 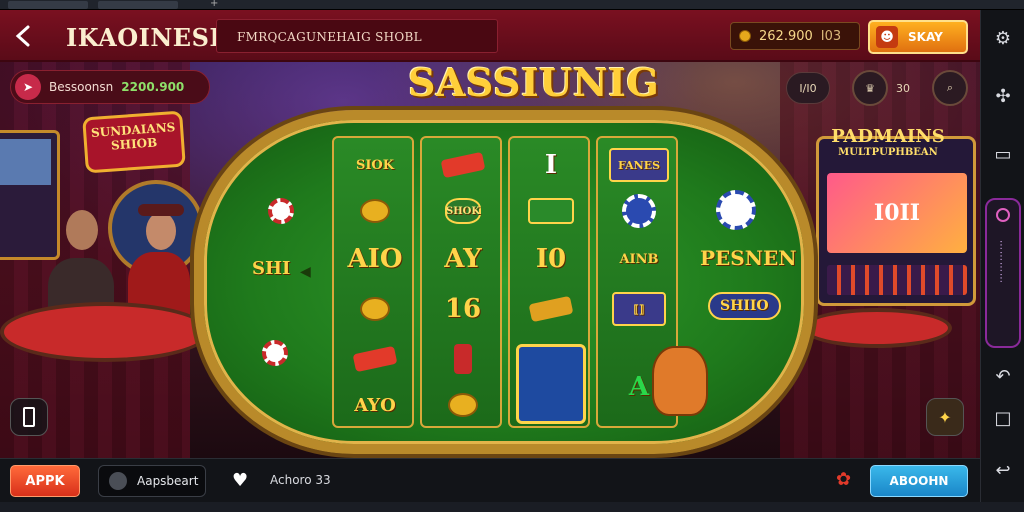 What do you see at coordinates (870, 88) in the screenshot?
I see `trophy-icon: ♛` at bounding box center [870, 88].